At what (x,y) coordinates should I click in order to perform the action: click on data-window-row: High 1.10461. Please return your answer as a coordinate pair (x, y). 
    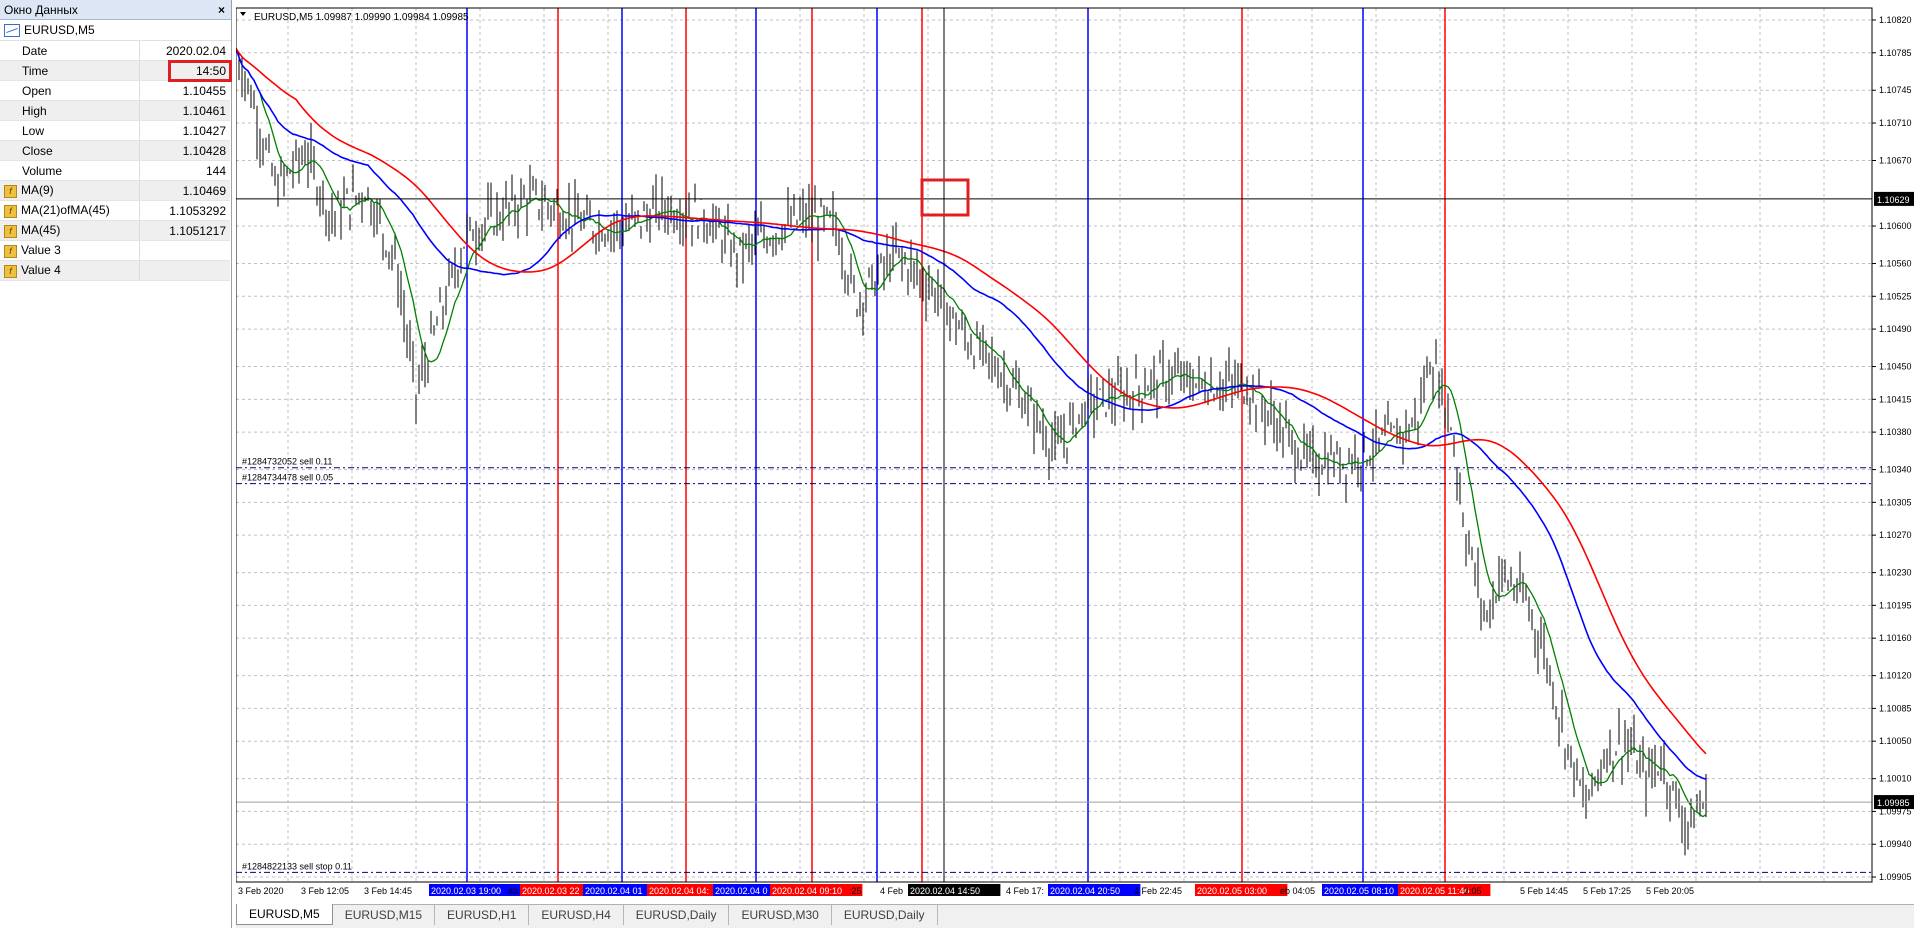
    Looking at the image, I should click on (115, 110).